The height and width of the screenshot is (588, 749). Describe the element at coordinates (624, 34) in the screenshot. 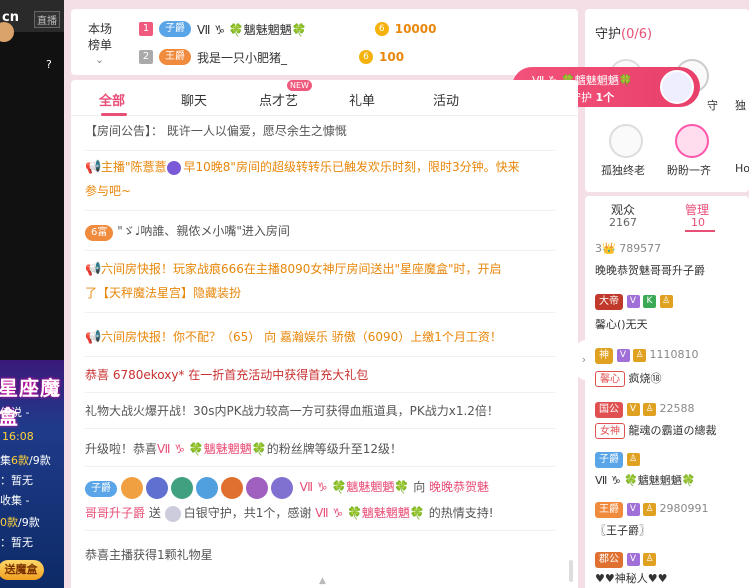

I see `guardian-title: 守护(0/6)` at that location.